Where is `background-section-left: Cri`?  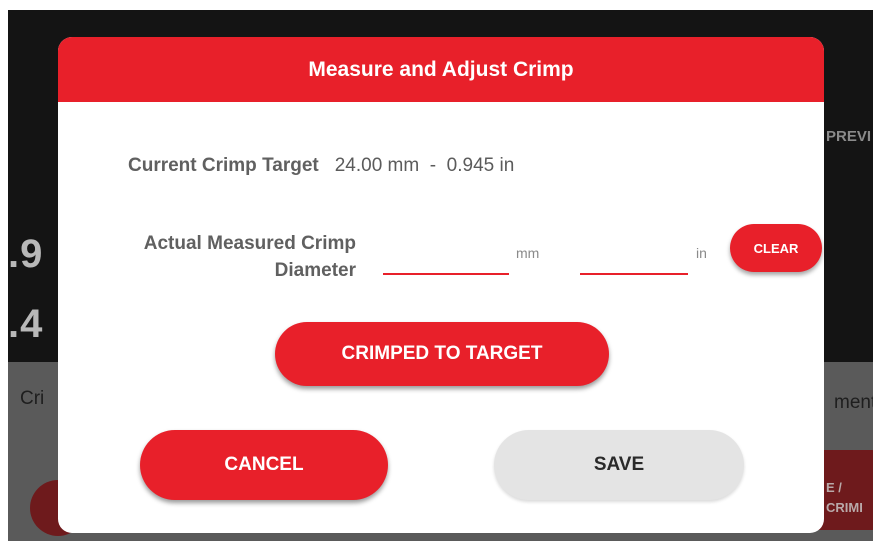 background-section-left: Cri is located at coordinates (32, 398).